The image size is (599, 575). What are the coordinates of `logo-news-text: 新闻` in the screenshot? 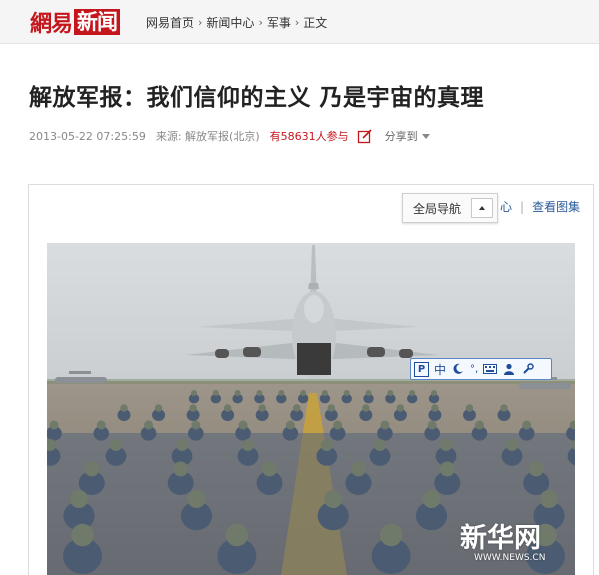 It's located at (97, 22).